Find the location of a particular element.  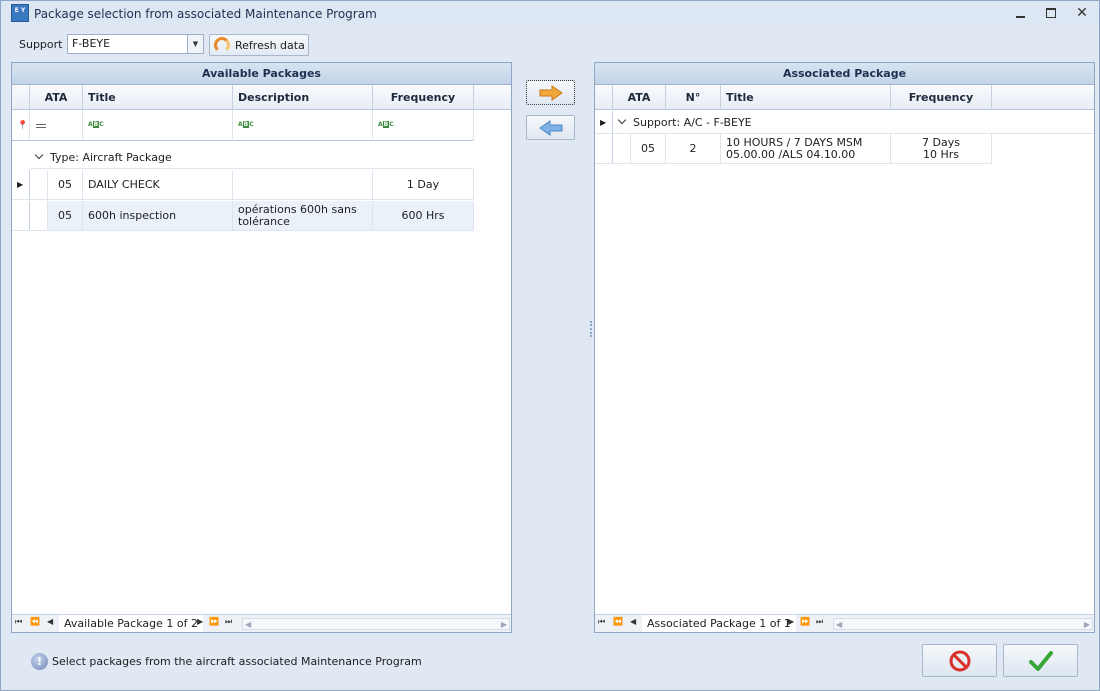

available-navigator: ⏮ ⏪ ◀ Available Package 1 of 2 ▶ ⏩ ⏭ ◀ ▶ is located at coordinates (261, 623).